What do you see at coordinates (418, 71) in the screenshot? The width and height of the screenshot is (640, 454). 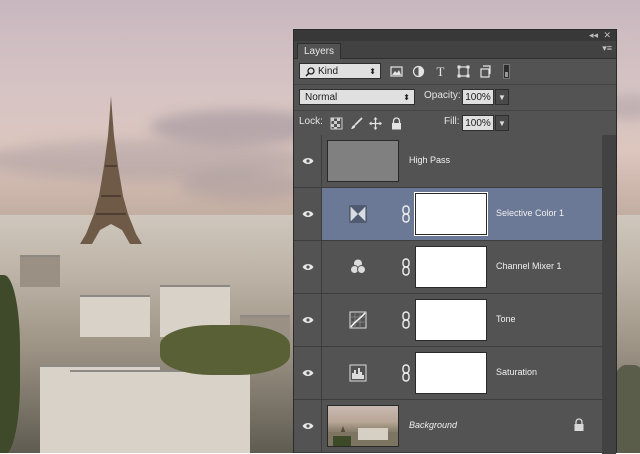 I see `adjustment-filter-icon` at bounding box center [418, 71].